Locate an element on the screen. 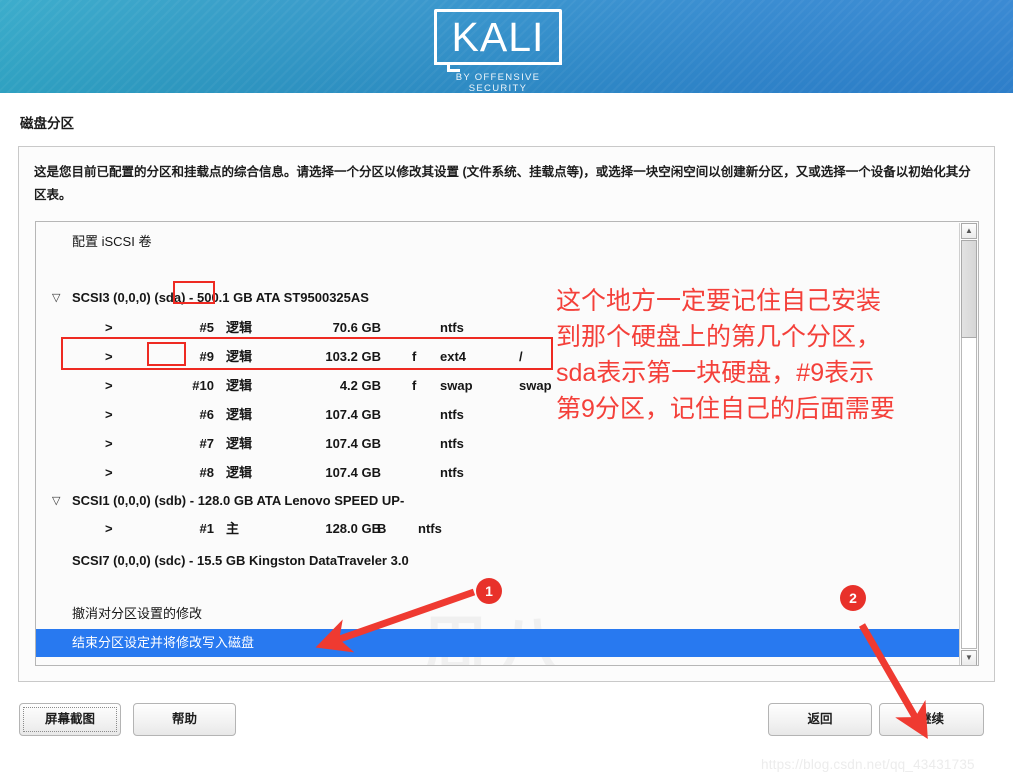 This screenshot has width=1013, height=784. partition-number: #9 is located at coordinates (206, 356).